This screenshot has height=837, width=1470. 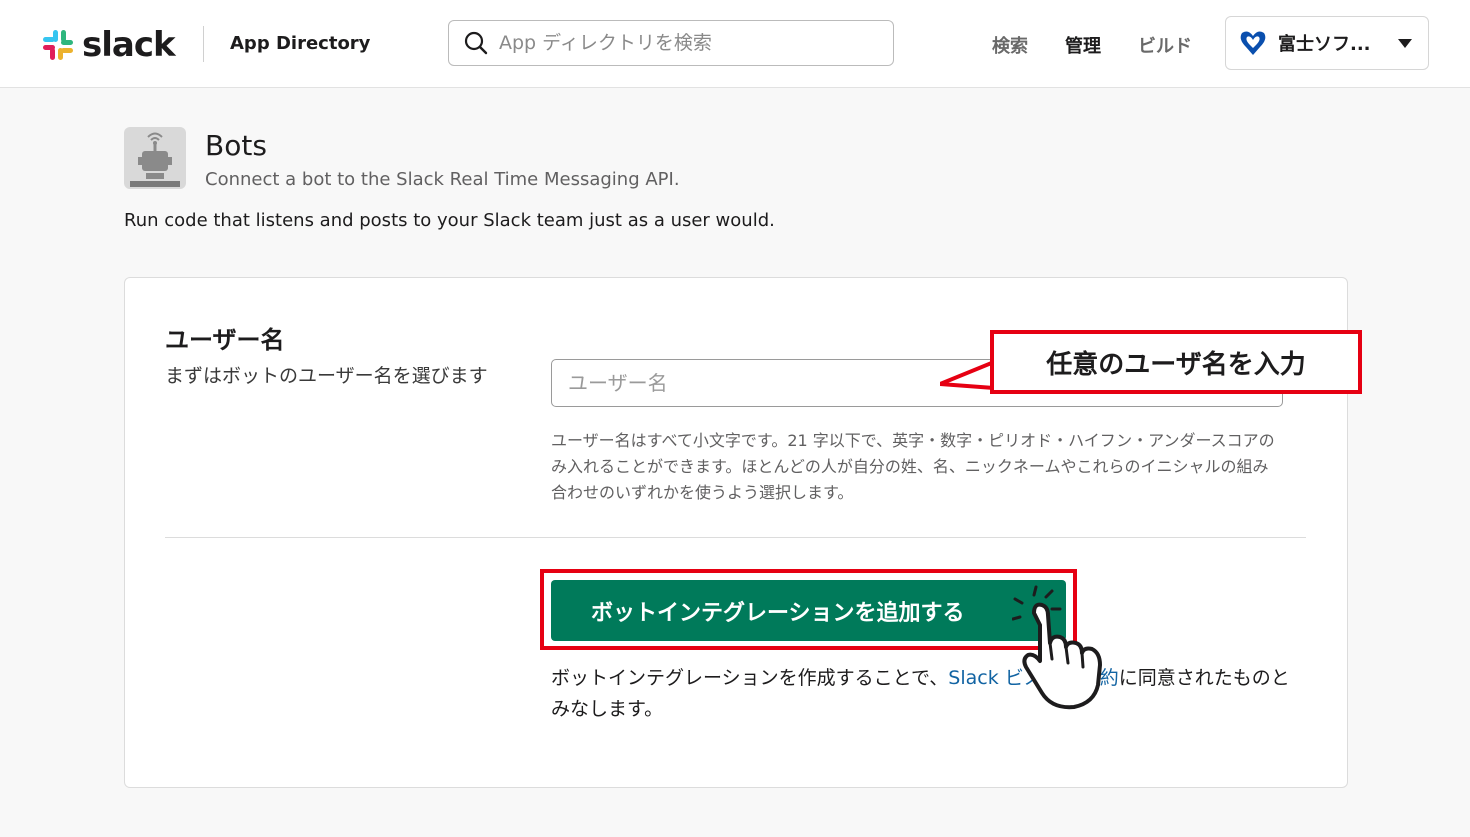 What do you see at coordinates (1253, 43) in the screenshot?
I see `workspace-logo-icon` at bounding box center [1253, 43].